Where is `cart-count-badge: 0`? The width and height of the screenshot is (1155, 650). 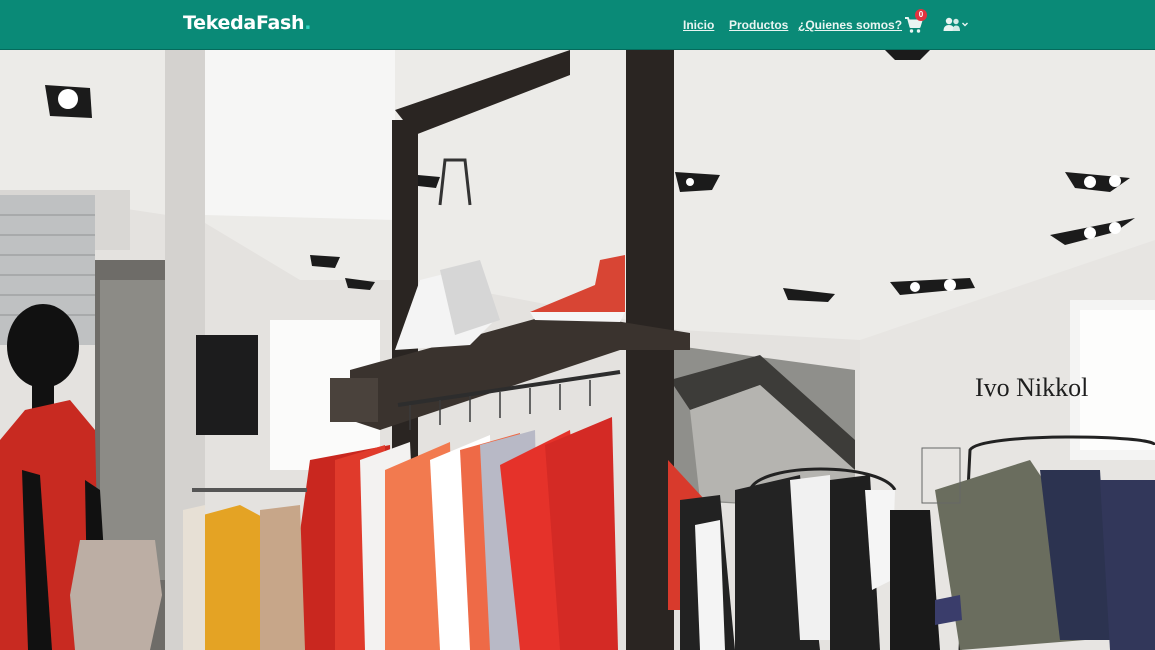
cart-count-badge: 0 is located at coordinates (921, 15).